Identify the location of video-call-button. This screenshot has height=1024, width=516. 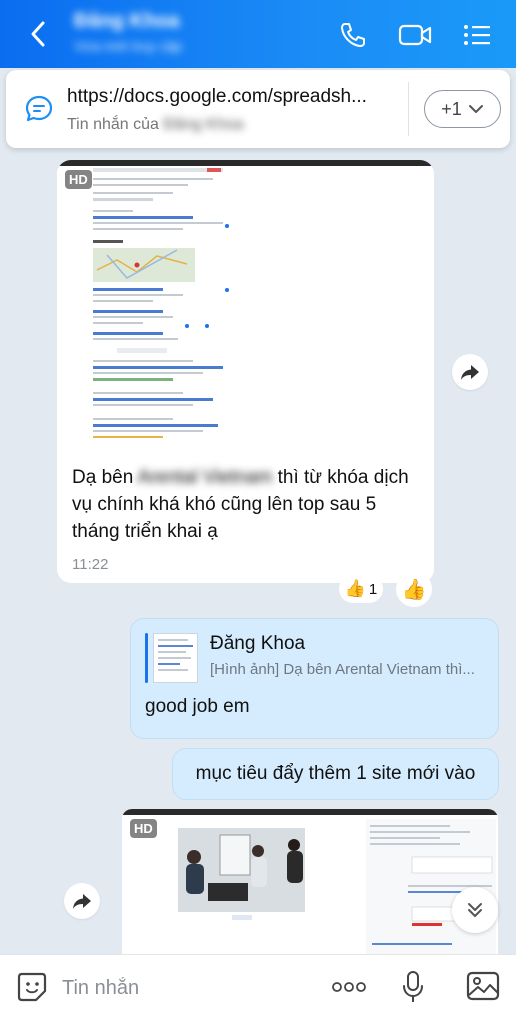
(415, 35).